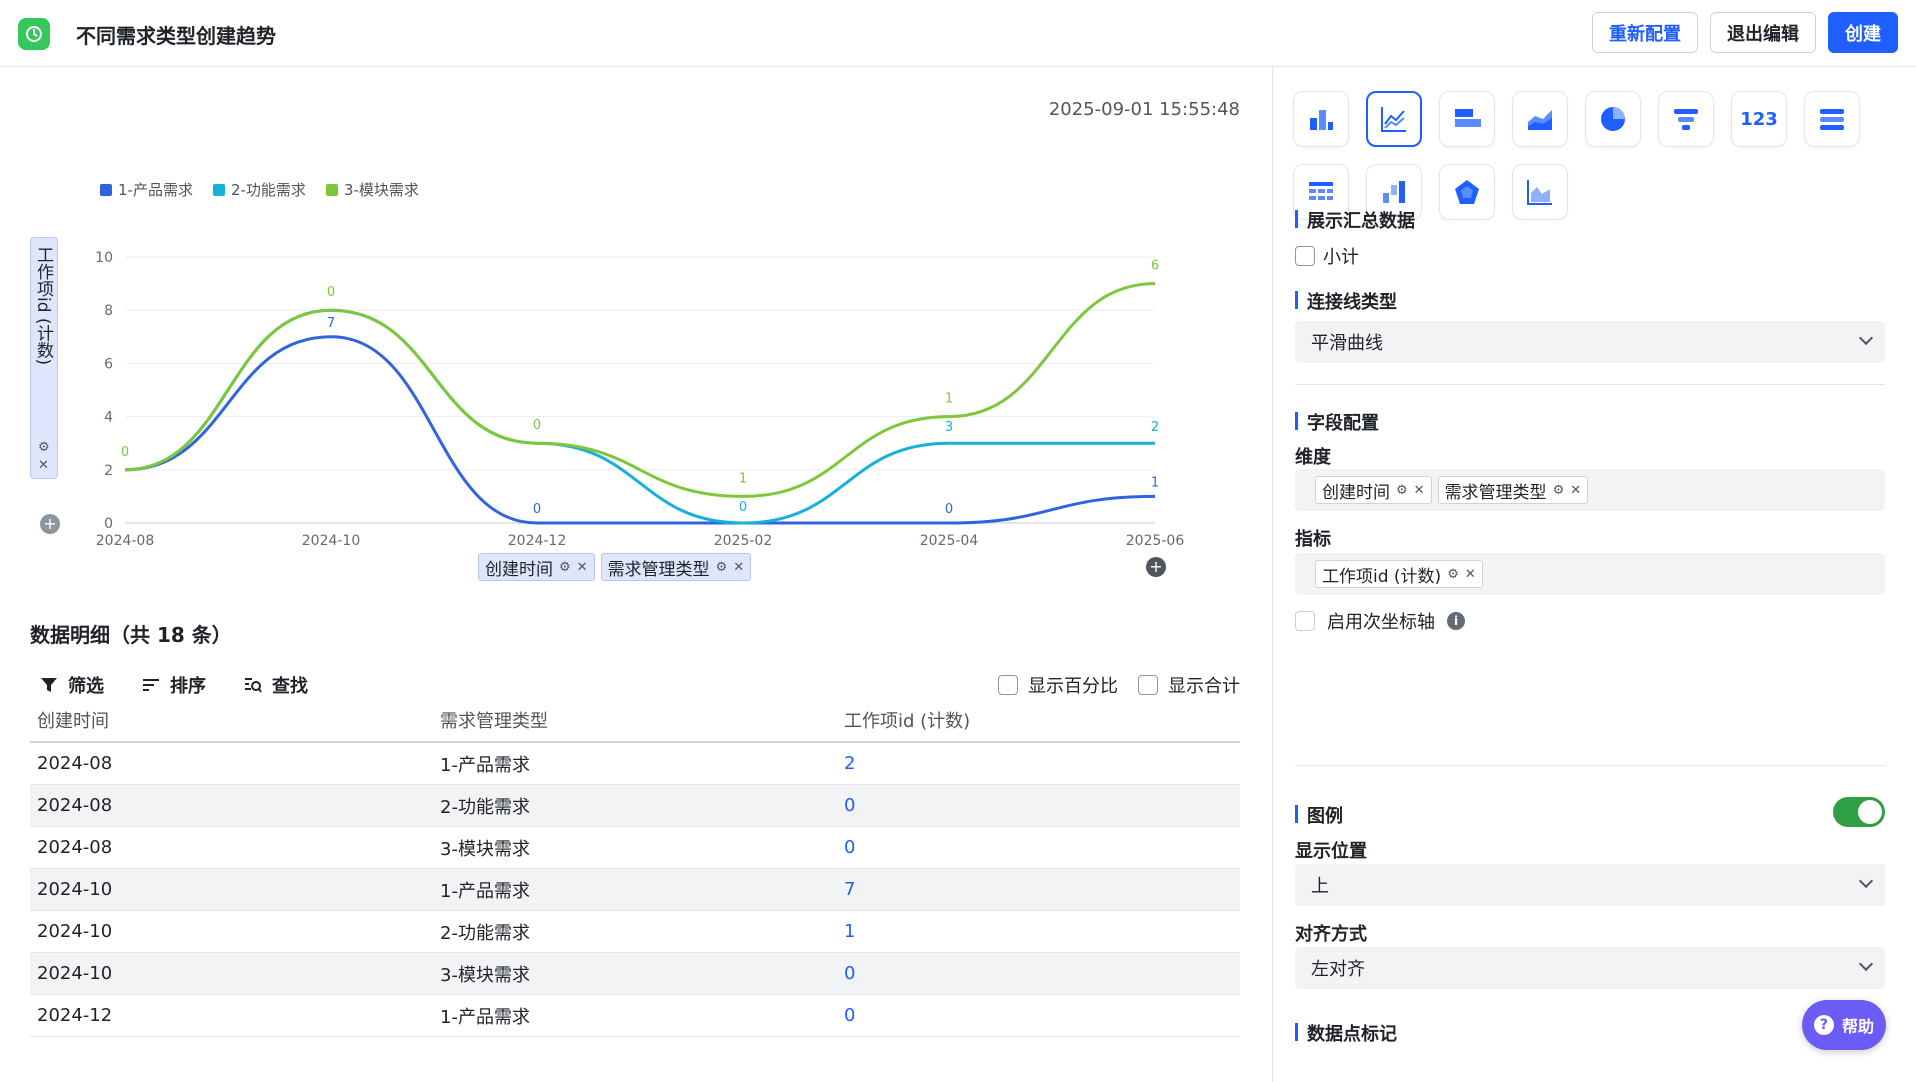 The image size is (1916, 1082). I want to click on x-field-pill: 需求管理类型 ⚙ ✕, so click(676, 567).